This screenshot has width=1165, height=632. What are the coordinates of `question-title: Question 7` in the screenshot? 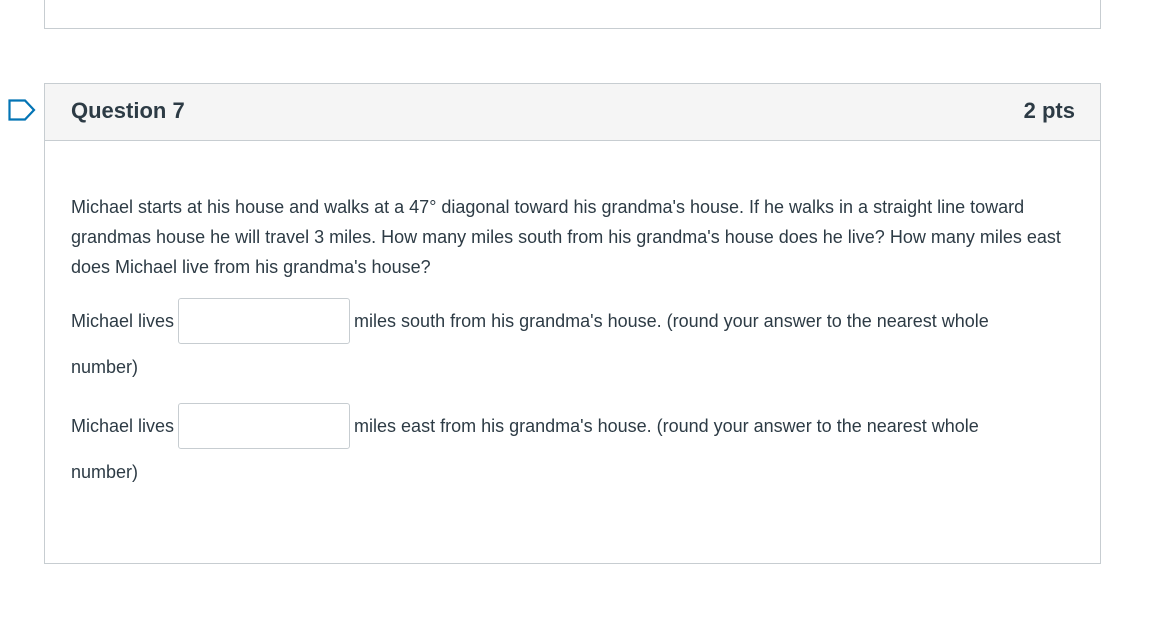 It's located at (128, 110).